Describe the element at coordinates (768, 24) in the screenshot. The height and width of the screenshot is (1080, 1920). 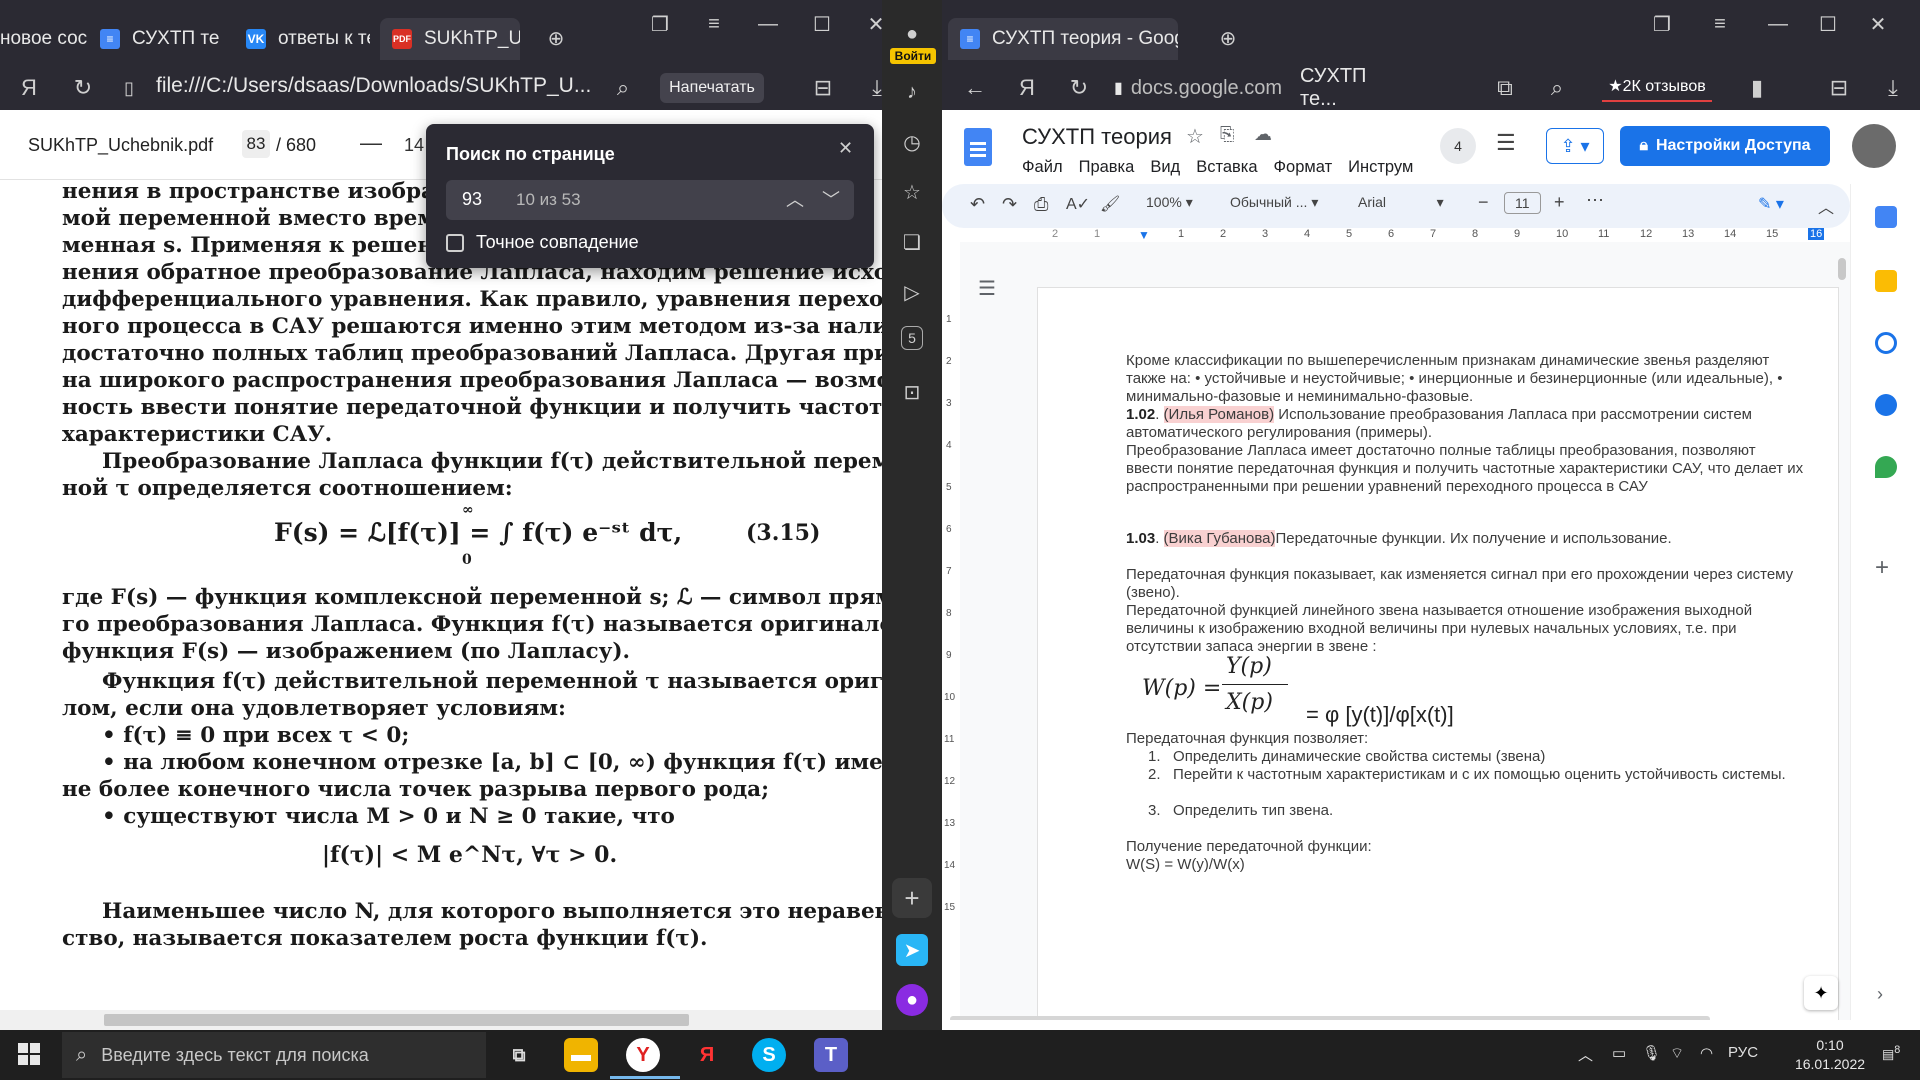
I see `minimize-icon: —` at that location.